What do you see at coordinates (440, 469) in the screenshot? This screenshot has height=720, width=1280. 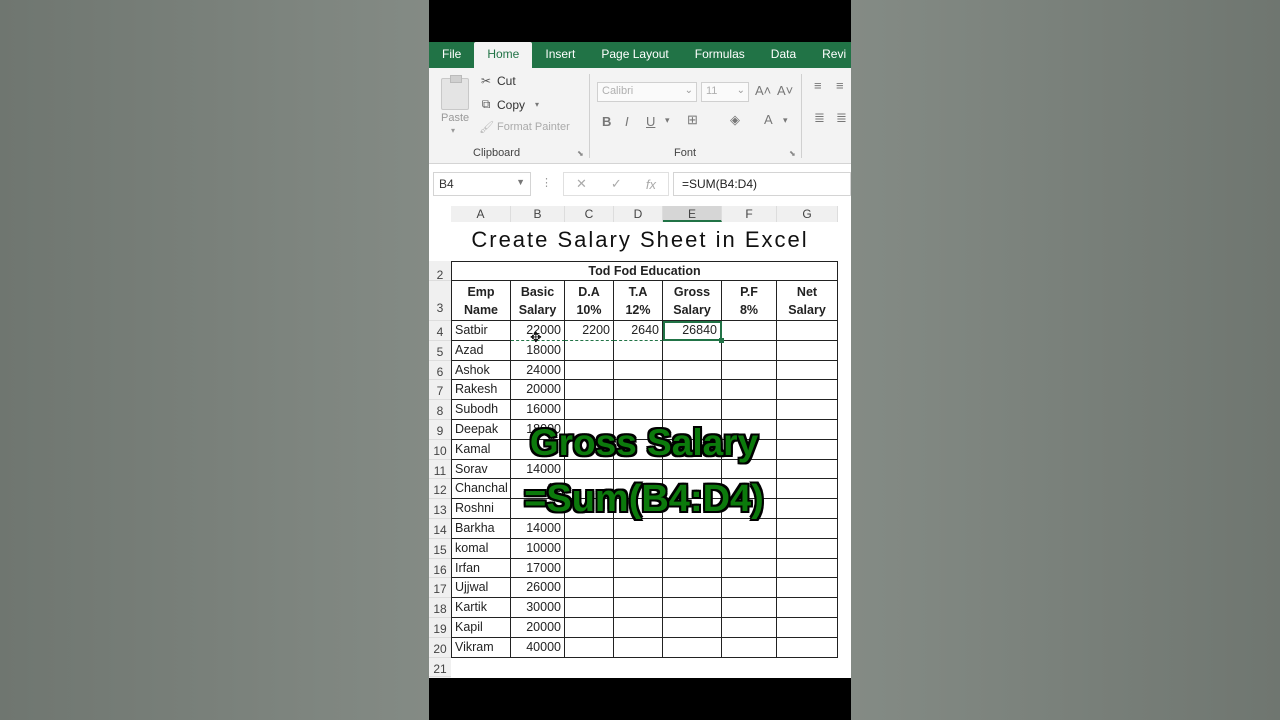 I see `row-header-11: 11` at bounding box center [440, 469].